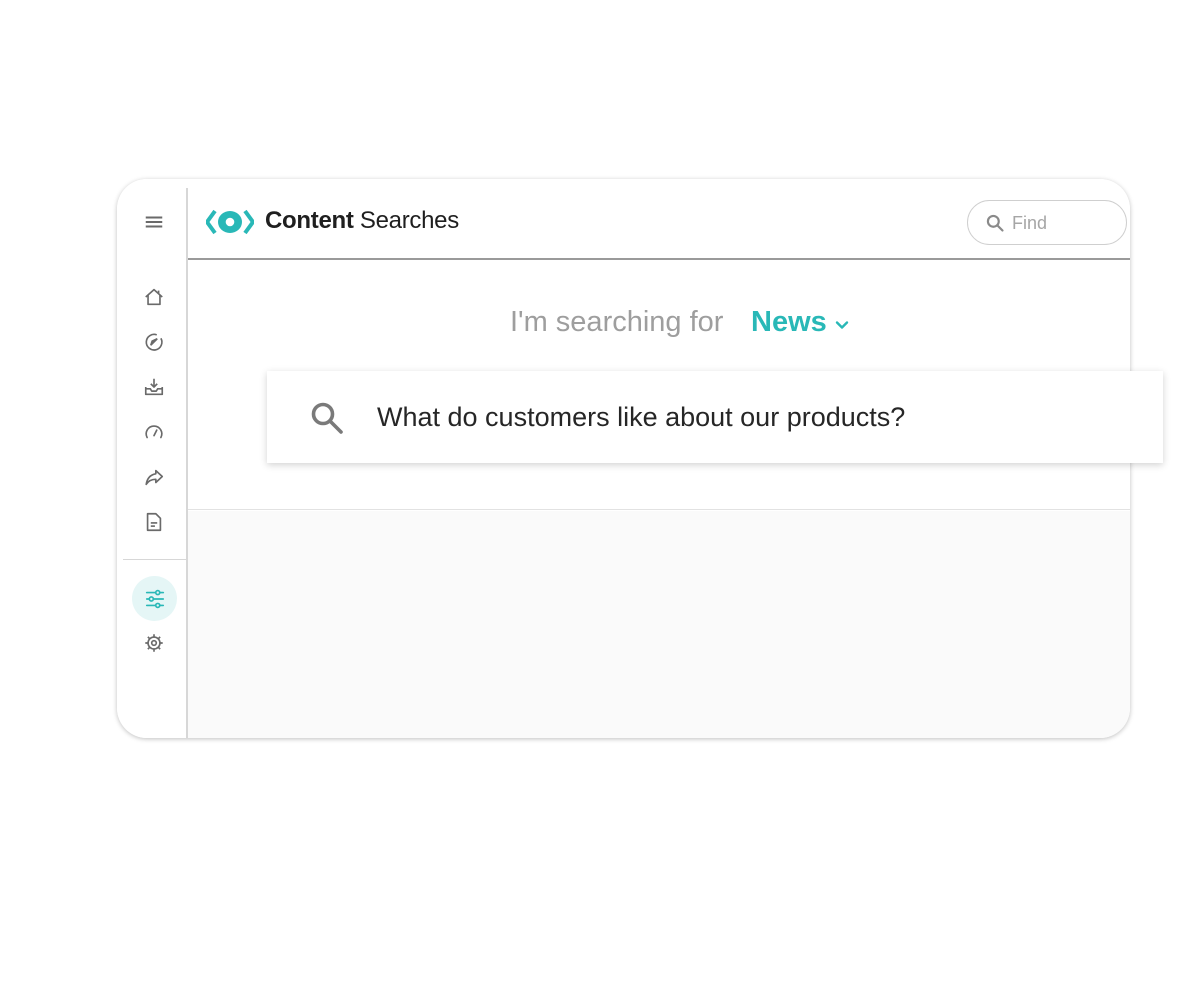  What do you see at coordinates (757, 417) in the screenshot?
I see `query-input` at bounding box center [757, 417].